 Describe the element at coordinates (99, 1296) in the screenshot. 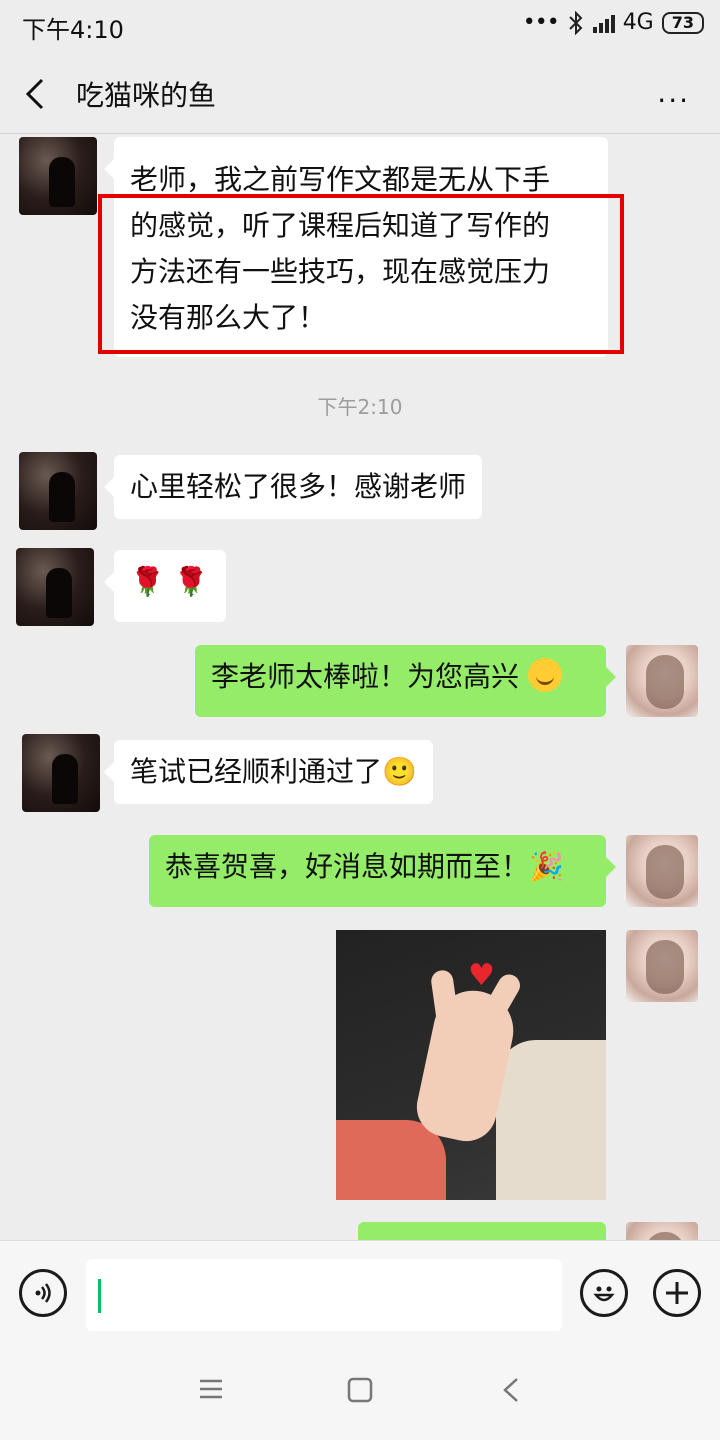

I see `text-cursor` at that location.